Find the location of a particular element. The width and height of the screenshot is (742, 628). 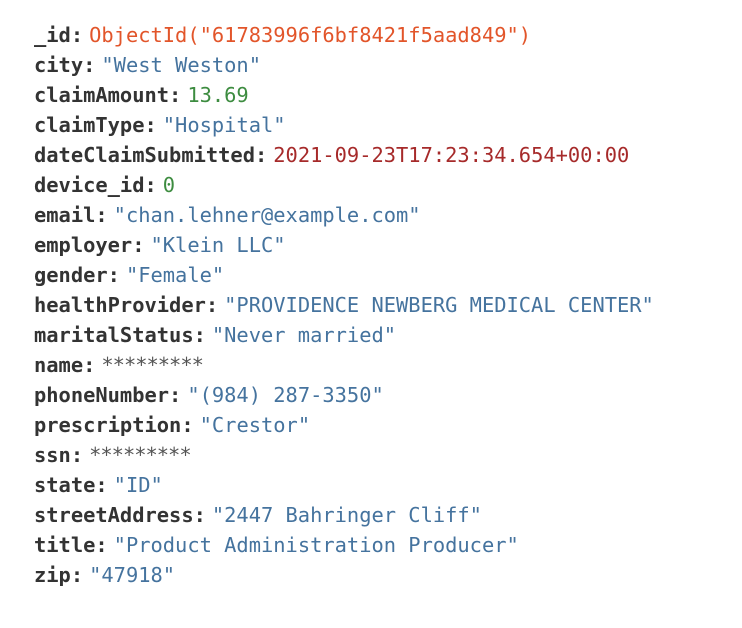

field-value: "Product Administration Producer" is located at coordinates (316, 545).